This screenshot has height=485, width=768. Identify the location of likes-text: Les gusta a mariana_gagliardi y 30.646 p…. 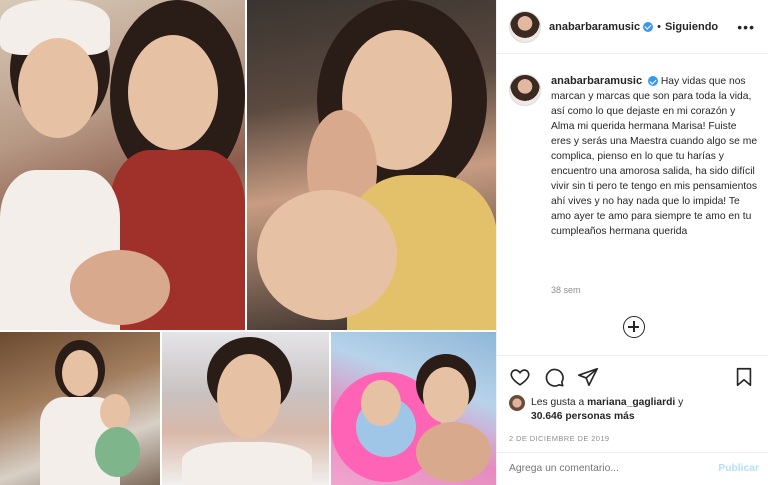
(607, 410).